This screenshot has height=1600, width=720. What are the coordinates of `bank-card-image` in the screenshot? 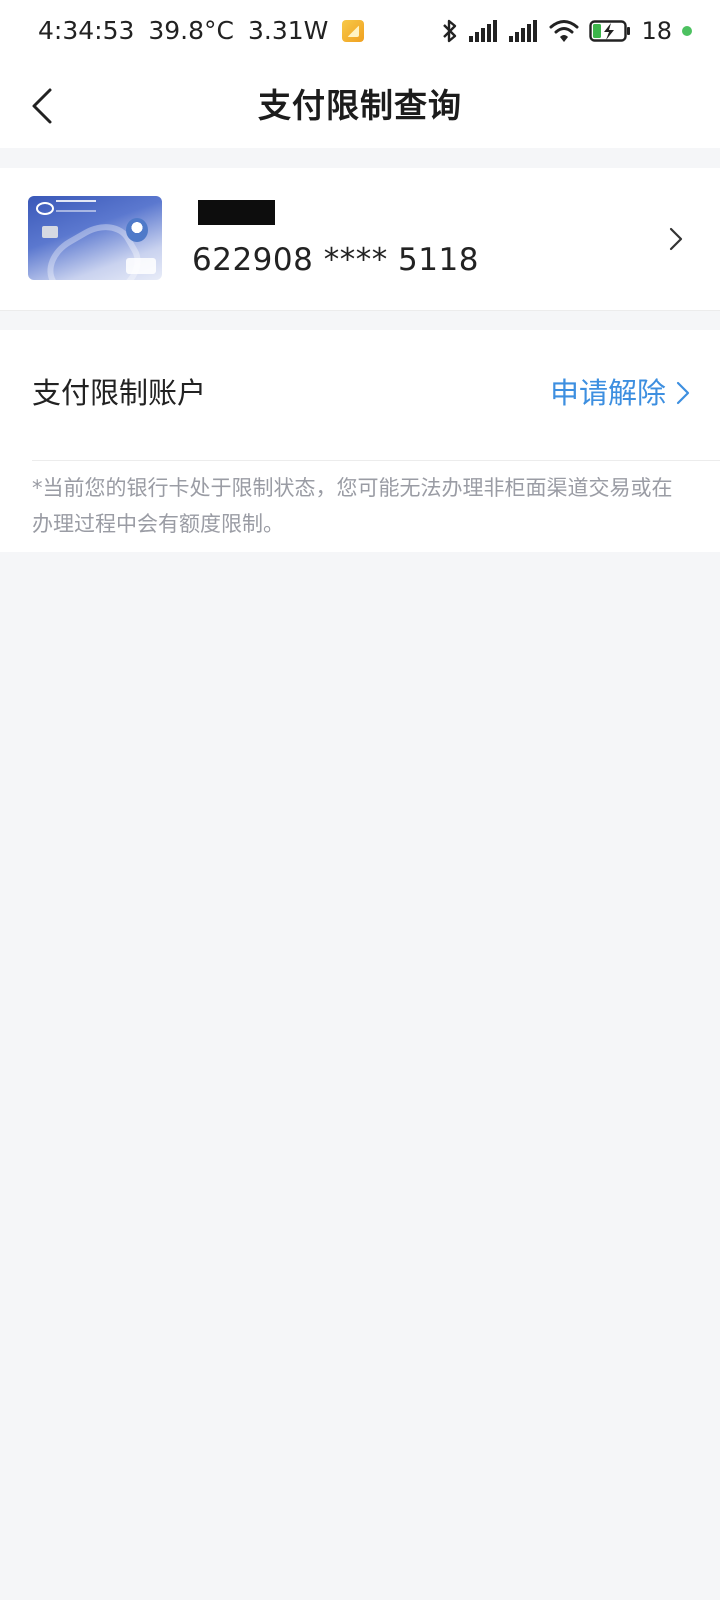 It's located at (95, 238).